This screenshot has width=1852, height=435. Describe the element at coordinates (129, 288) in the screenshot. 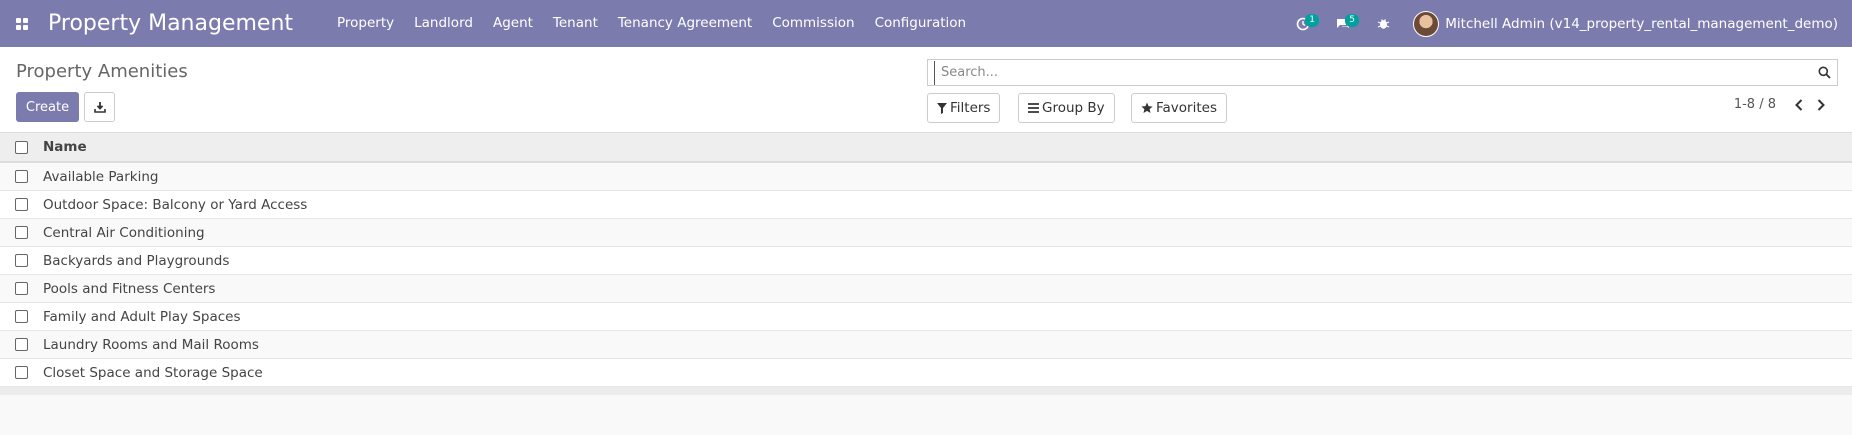

I see `row-name: Pools and Fitness Centers` at that location.